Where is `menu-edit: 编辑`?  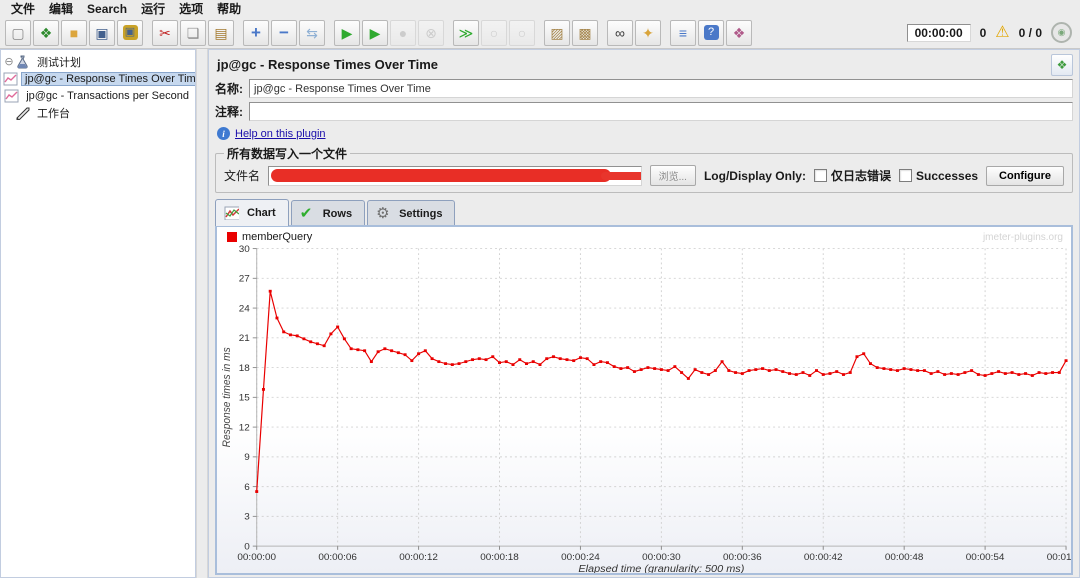 menu-edit: 编辑 is located at coordinates (61, 9).